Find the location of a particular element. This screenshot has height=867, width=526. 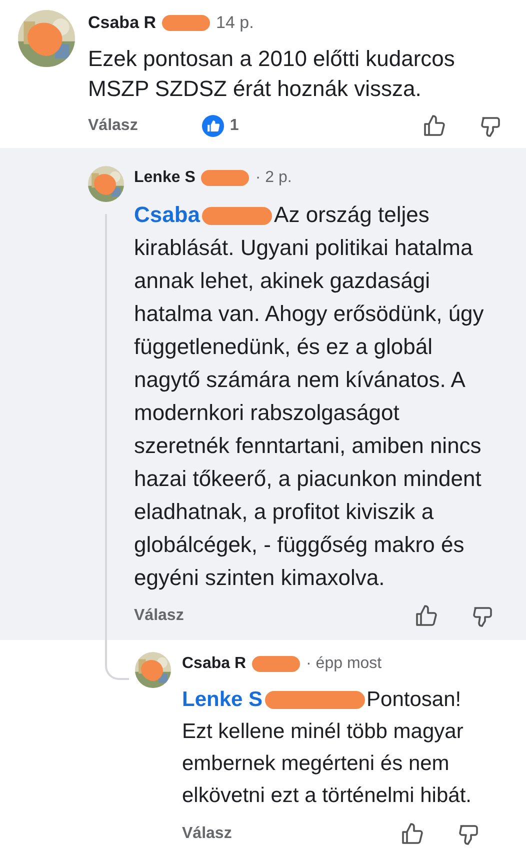

like-badge-icon is located at coordinates (213, 125).